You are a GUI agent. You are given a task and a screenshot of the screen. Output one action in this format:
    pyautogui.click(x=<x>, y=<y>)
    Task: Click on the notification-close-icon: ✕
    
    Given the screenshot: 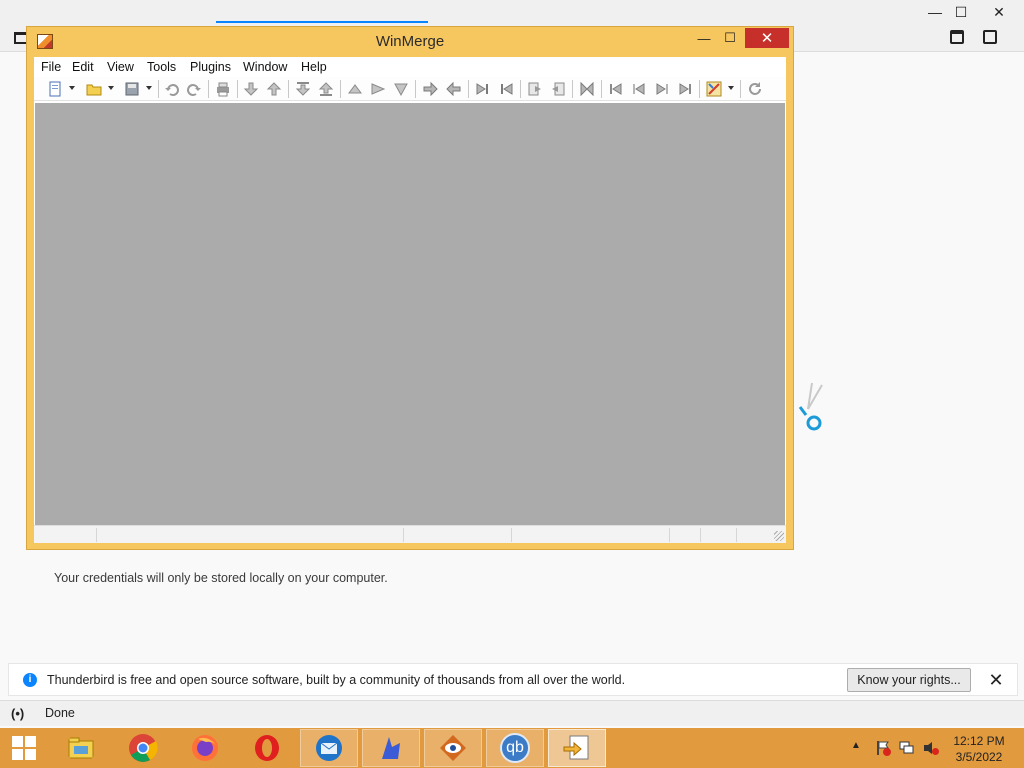 What is the action you would take?
    pyautogui.click(x=996, y=680)
    